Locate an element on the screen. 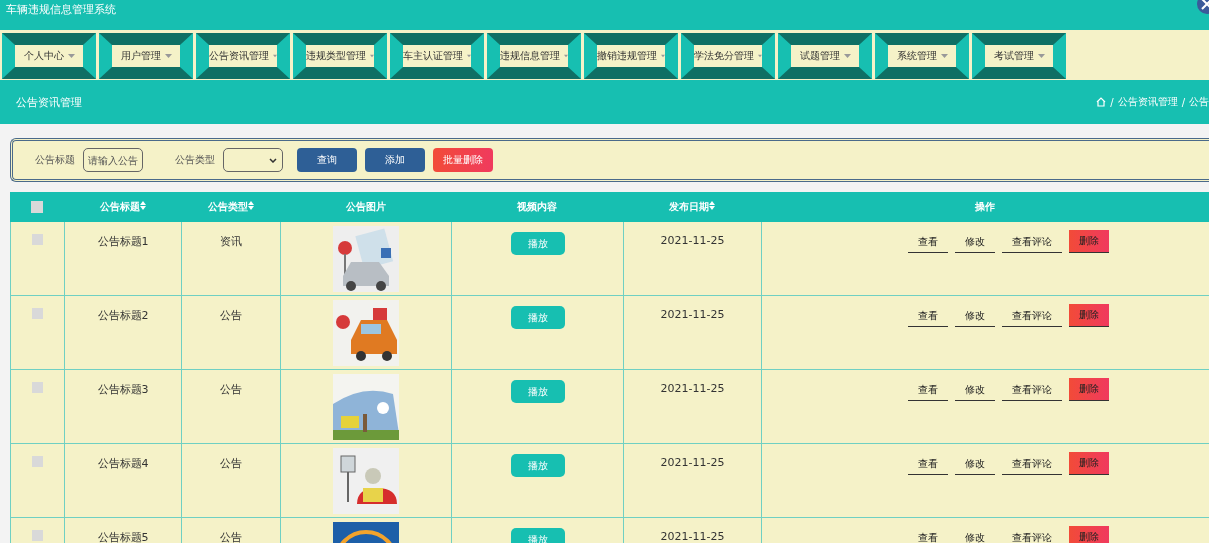  nav-menu-tab: 试题管理 is located at coordinates (825, 56).